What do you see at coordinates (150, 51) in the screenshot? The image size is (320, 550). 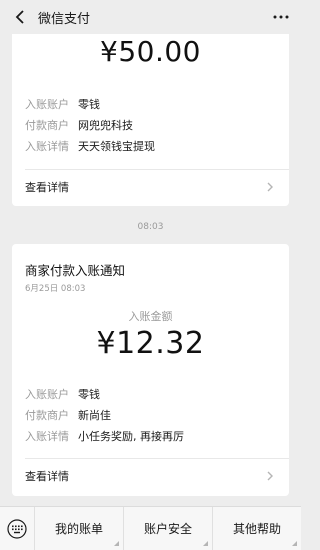 I see `amount-value: ¥50.00` at bounding box center [150, 51].